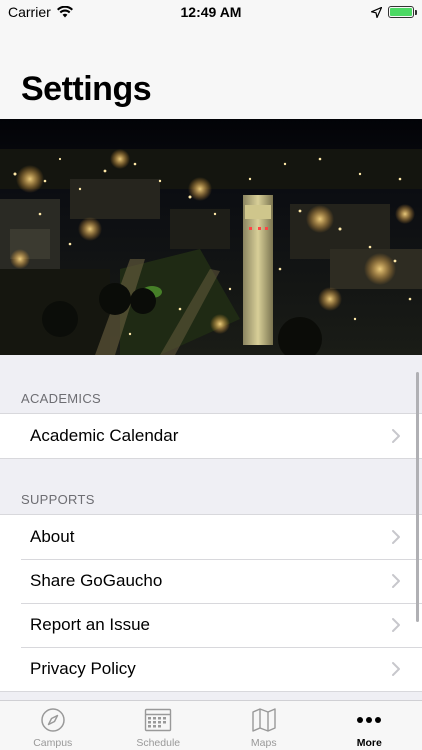  Describe the element at coordinates (417, 497) in the screenshot. I see `scroll-indicator` at that location.